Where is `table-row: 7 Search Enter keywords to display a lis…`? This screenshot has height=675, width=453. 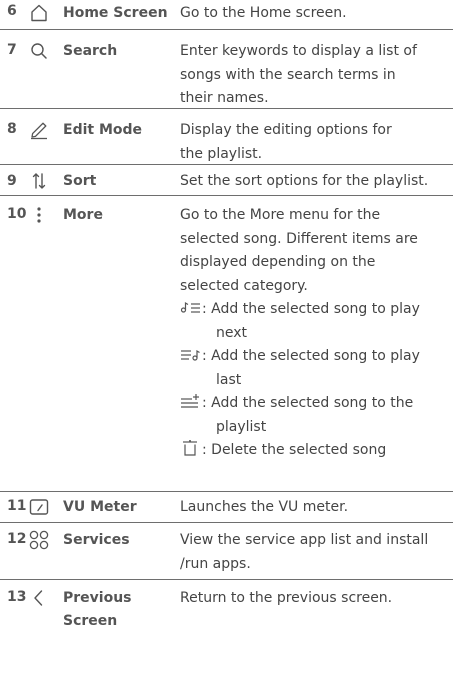
table-row: 7 Search Enter keywords to display a lis… is located at coordinates (226, 69).